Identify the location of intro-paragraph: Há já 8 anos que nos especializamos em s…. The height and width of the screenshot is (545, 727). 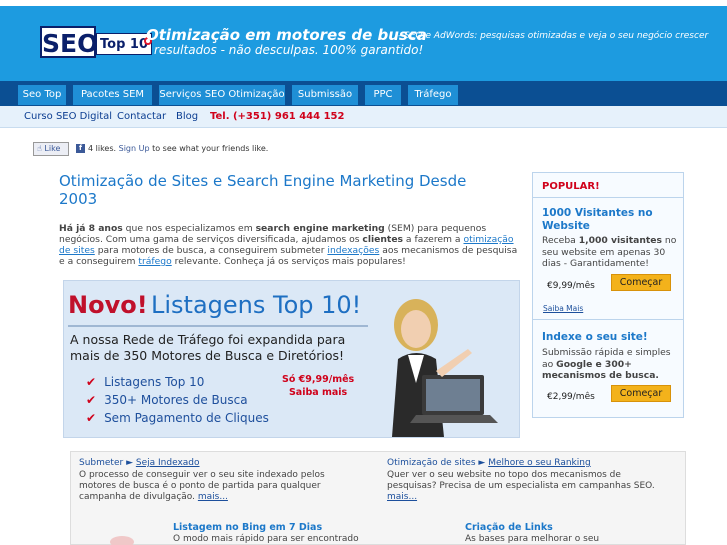
(290, 245).